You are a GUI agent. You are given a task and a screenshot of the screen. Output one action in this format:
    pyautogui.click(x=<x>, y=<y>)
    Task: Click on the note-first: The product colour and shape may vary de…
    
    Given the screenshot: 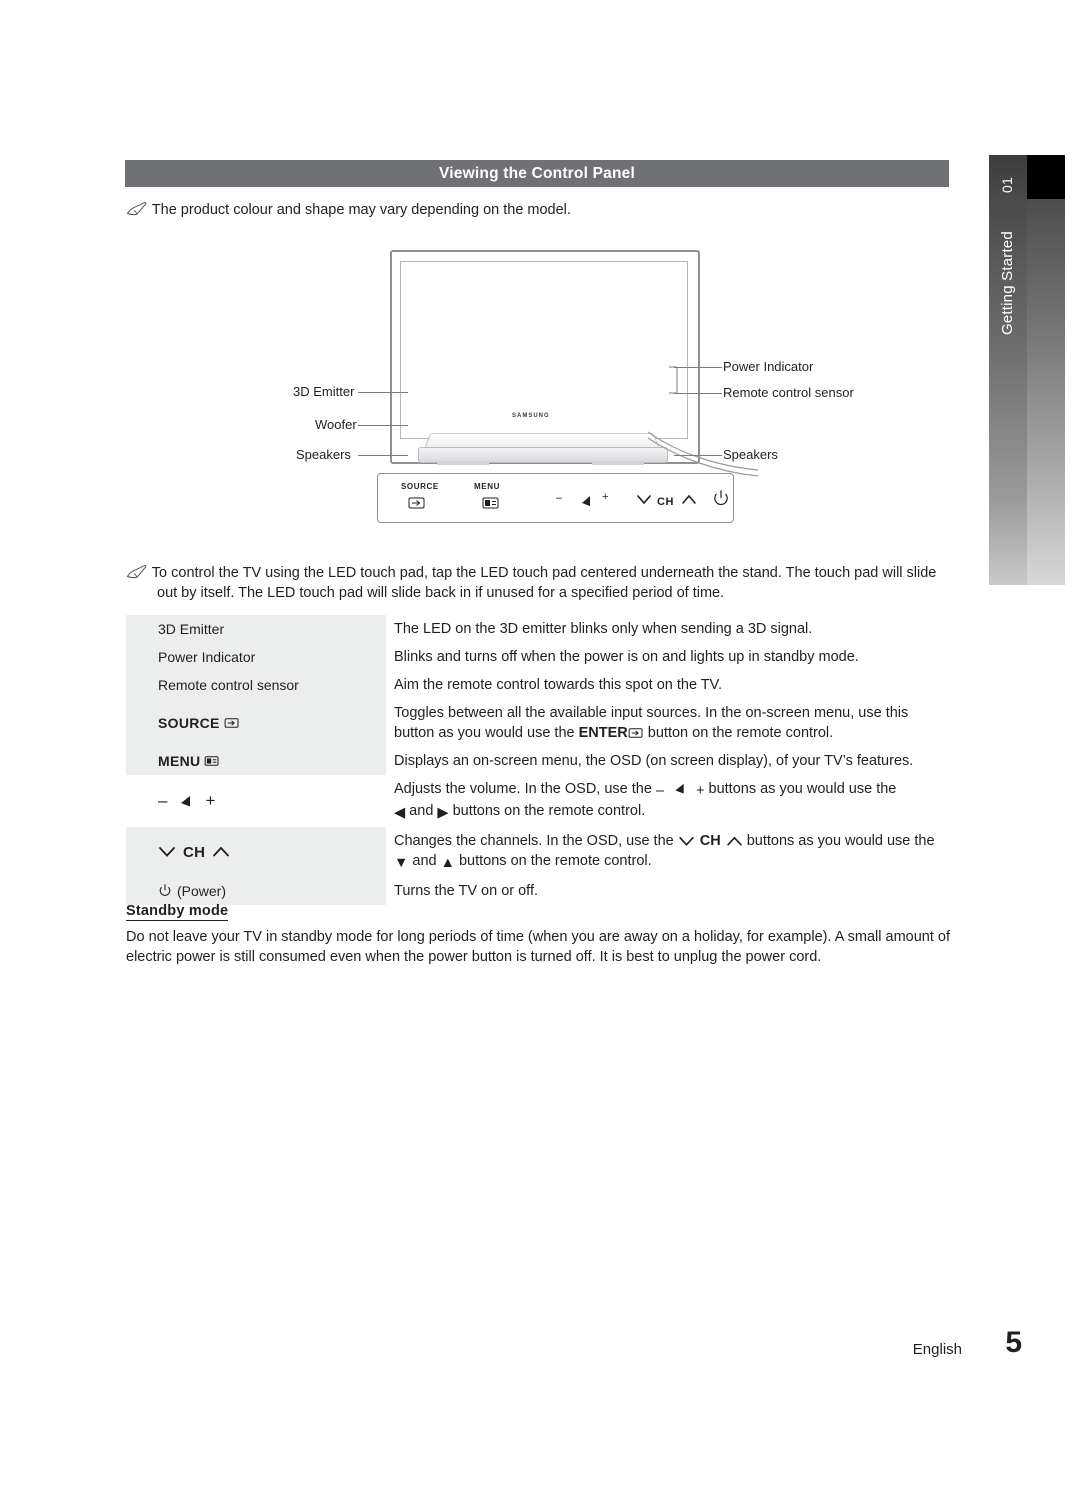 What is the action you would take?
    pyautogui.click(x=541, y=210)
    